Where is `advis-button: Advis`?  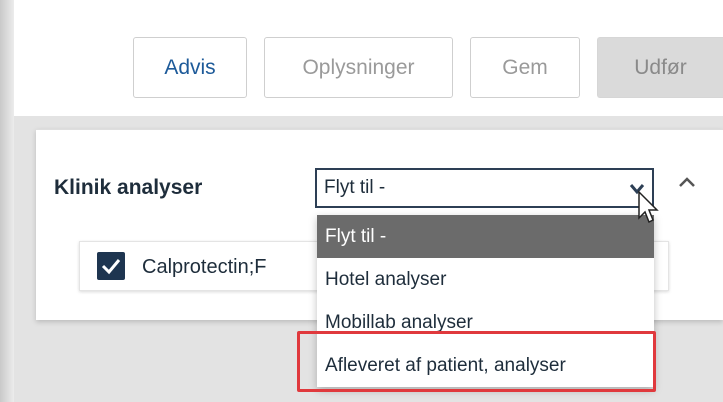
advis-button: Advis is located at coordinates (190, 67).